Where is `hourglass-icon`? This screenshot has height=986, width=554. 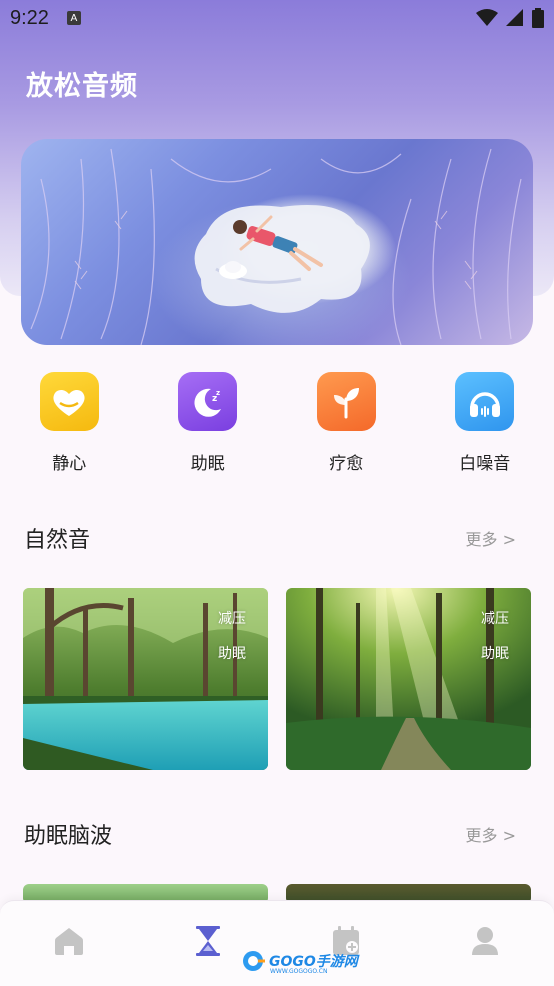
hourglass-icon is located at coordinates (207, 940).